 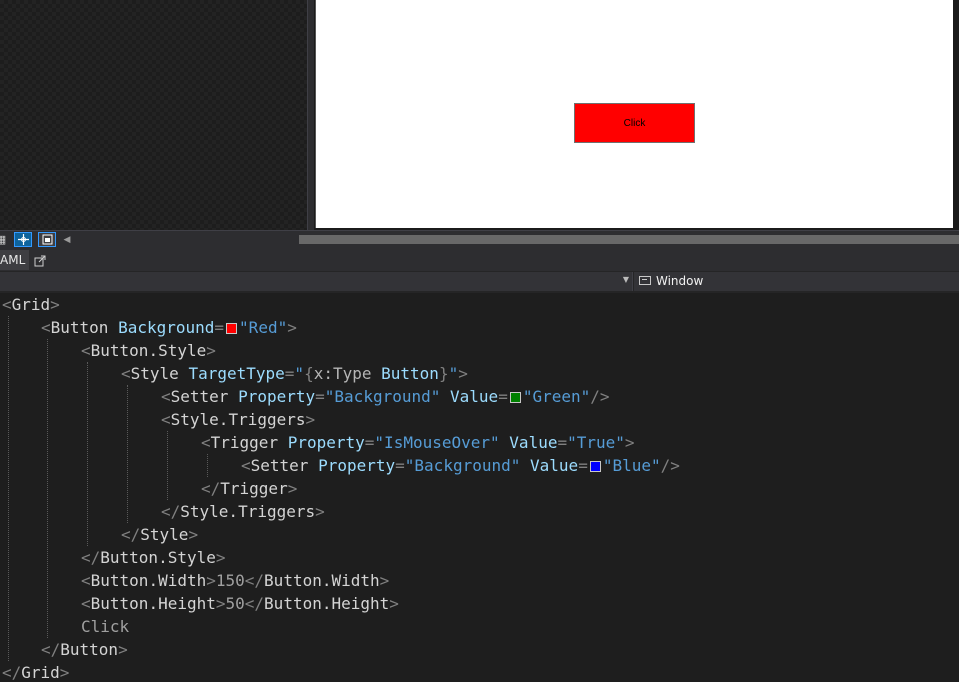 I want to click on code-line: </Trigger>, so click(x=249, y=488).